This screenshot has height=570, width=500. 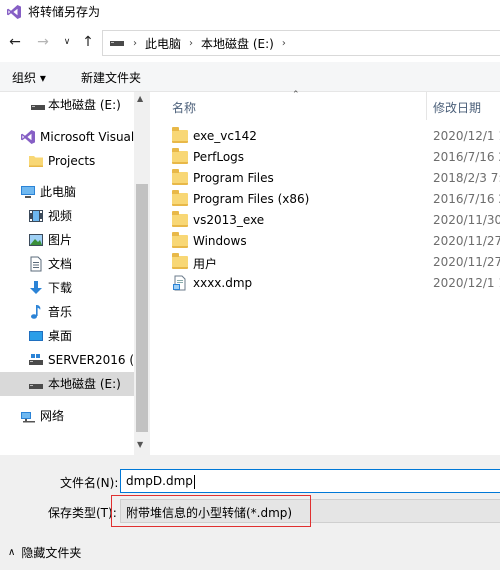 What do you see at coordinates (194, 481) in the screenshot?
I see `text-caret` at bounding box center [194, 481].